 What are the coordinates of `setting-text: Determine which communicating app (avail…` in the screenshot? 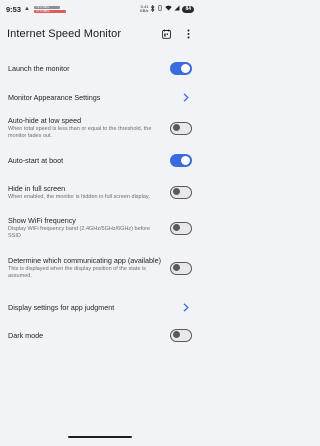 It's located at (89, 268).